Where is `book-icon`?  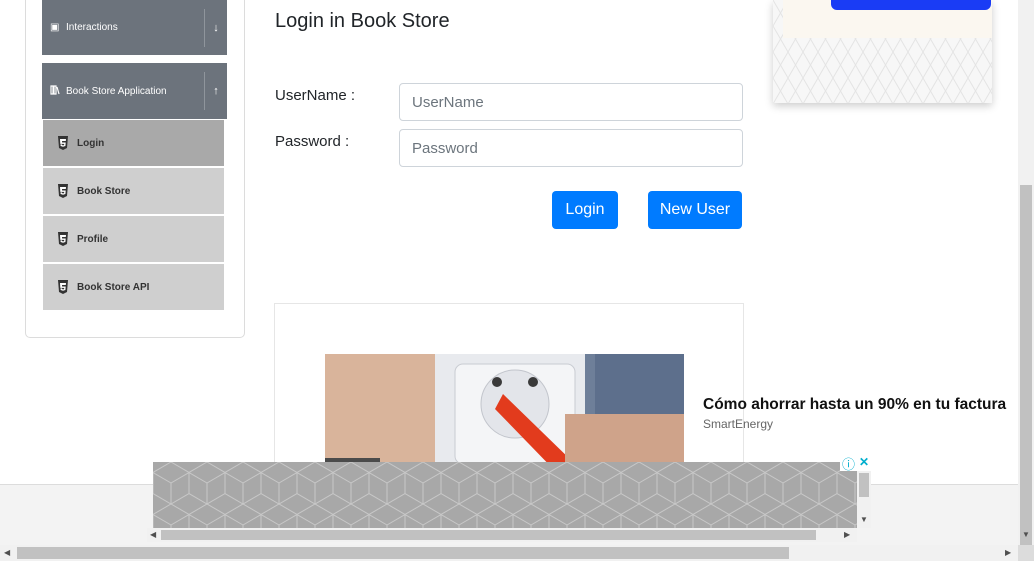 book-icon is located at coordinates (56, 91).